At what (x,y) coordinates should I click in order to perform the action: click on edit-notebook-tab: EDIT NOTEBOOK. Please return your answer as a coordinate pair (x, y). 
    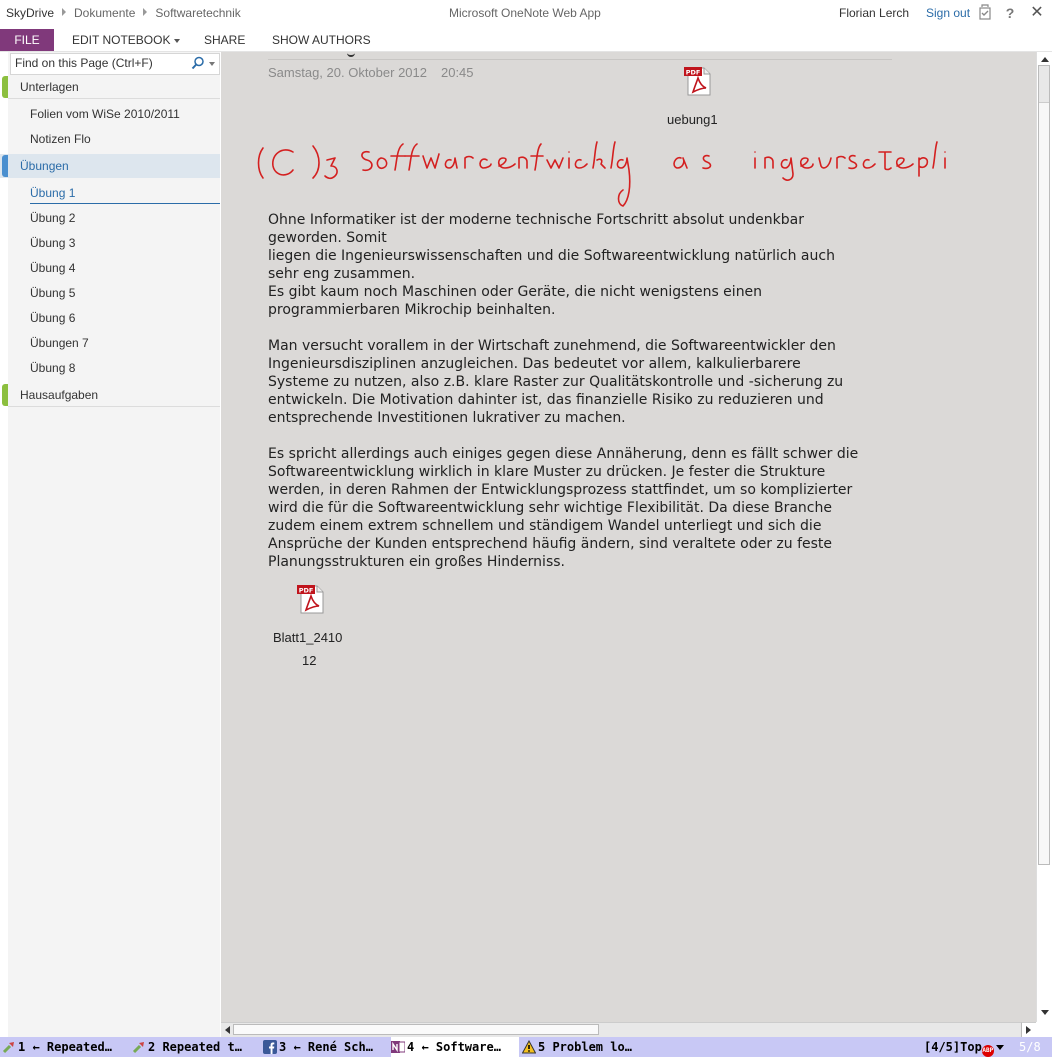
    Looking at the image, I should click on (126, 40).